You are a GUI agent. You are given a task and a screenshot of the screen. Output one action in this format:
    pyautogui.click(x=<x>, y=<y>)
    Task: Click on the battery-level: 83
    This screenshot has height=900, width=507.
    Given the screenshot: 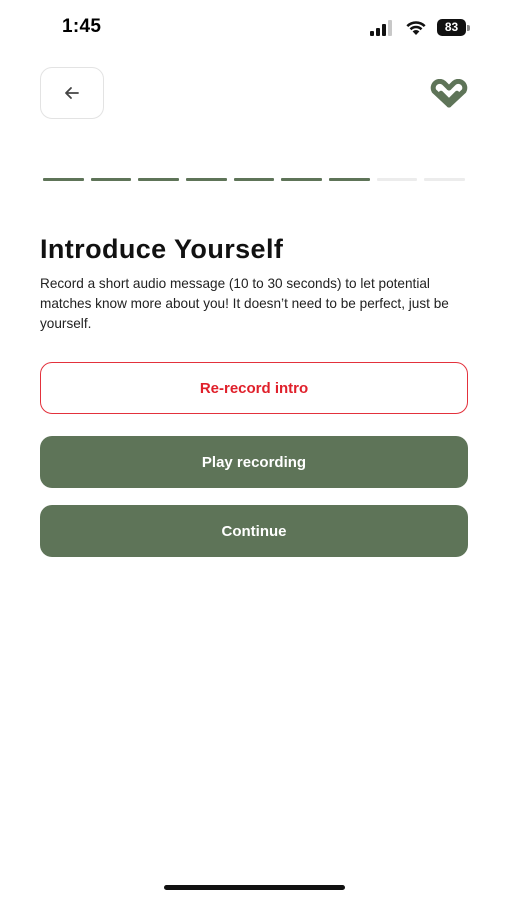 What is the action you would take?
    pyautogui.click(x=451, y=27)
    